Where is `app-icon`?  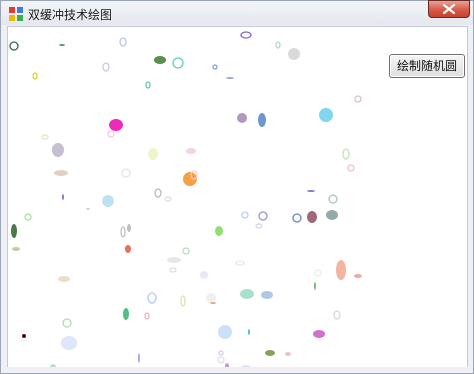 app-icon is located at coordinates (16, 14).